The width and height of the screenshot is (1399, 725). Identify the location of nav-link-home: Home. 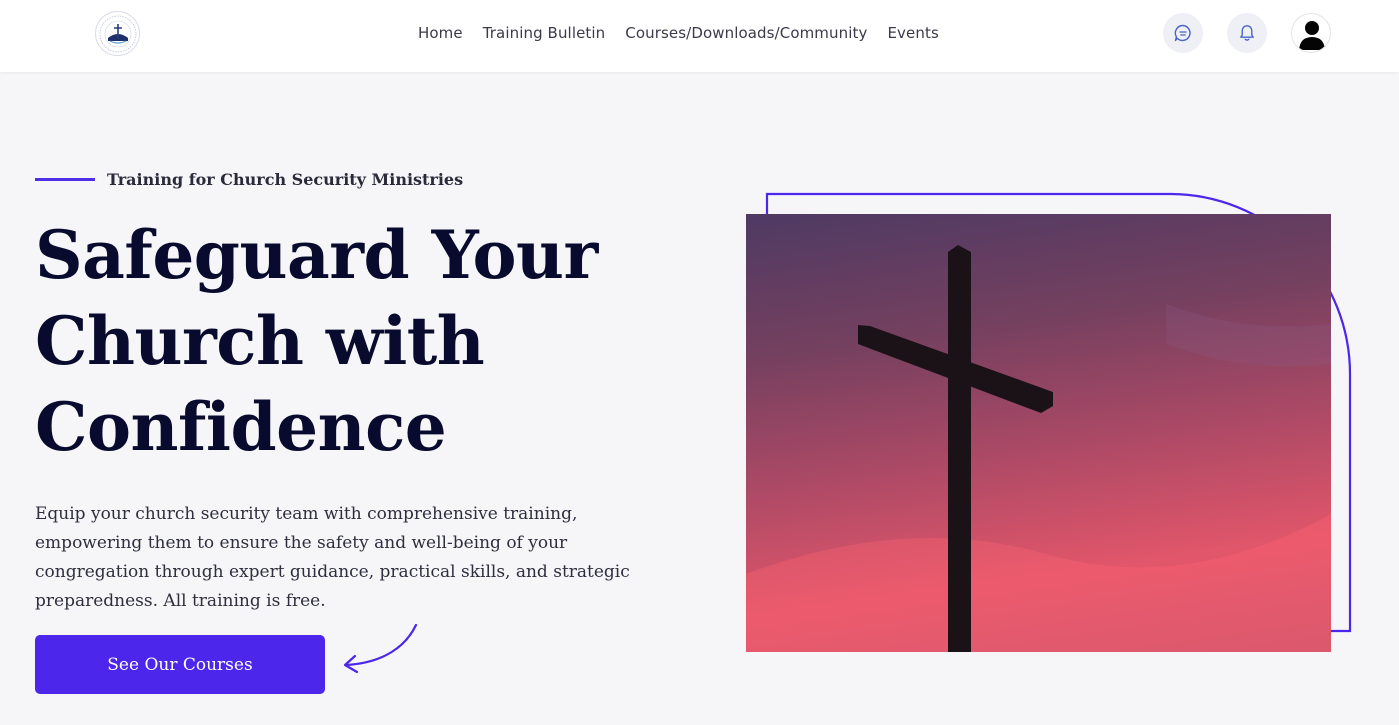
(440, 33).